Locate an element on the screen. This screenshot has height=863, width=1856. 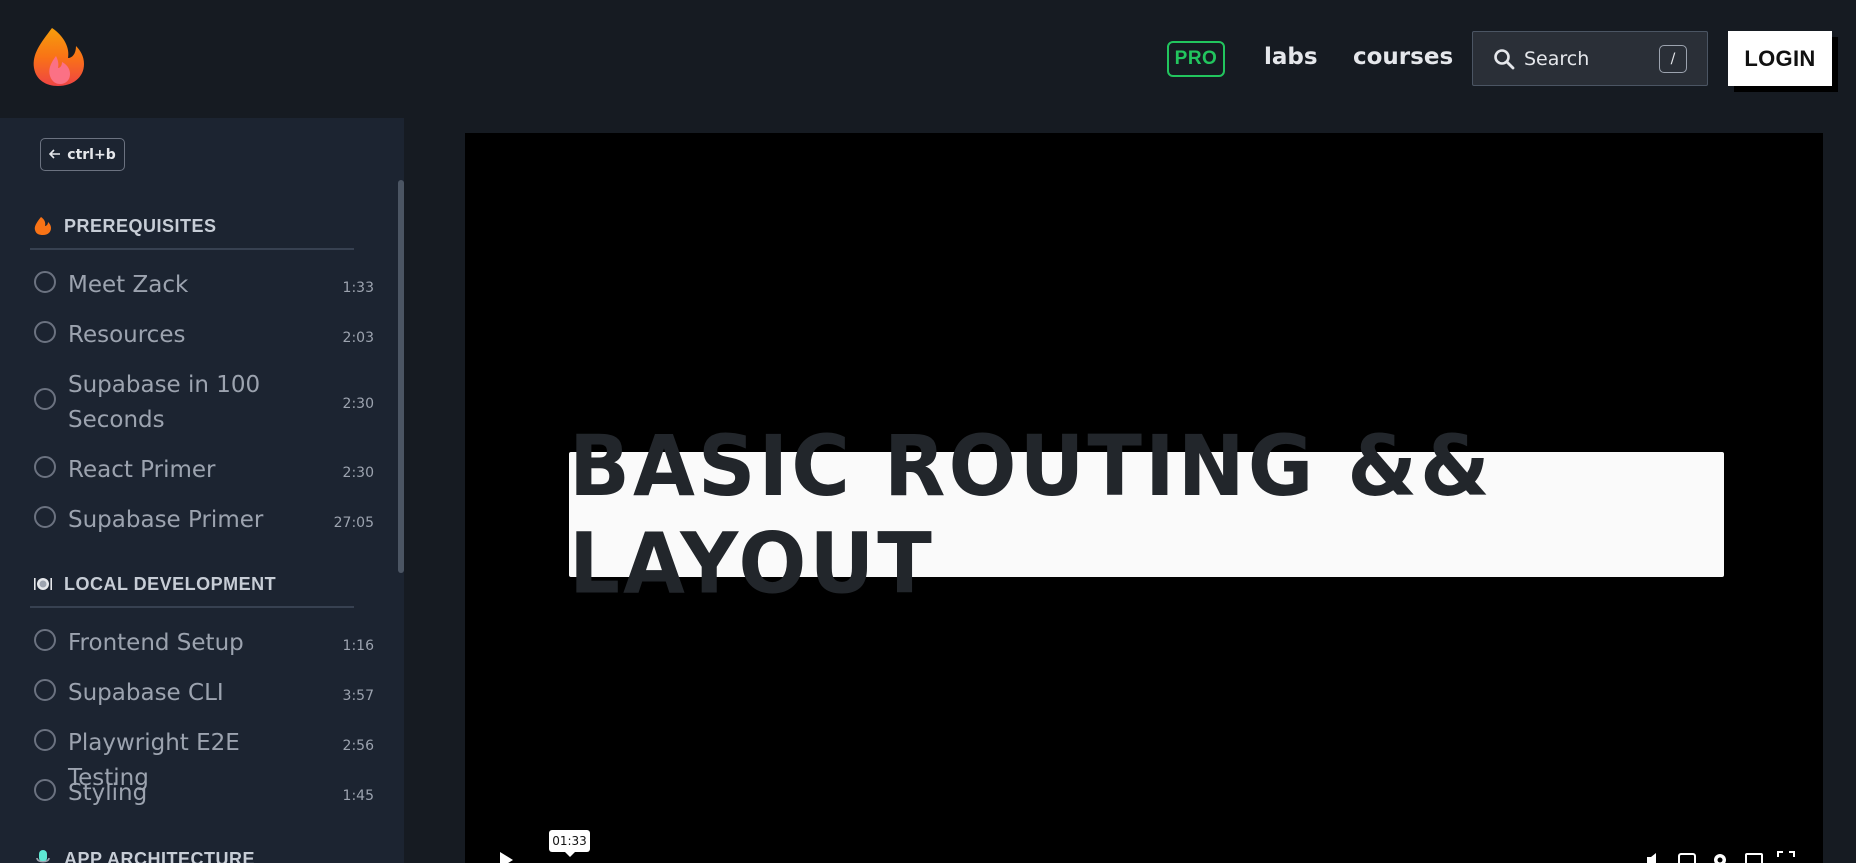
lesson-title: Resources is located at coordinates (127, 335).